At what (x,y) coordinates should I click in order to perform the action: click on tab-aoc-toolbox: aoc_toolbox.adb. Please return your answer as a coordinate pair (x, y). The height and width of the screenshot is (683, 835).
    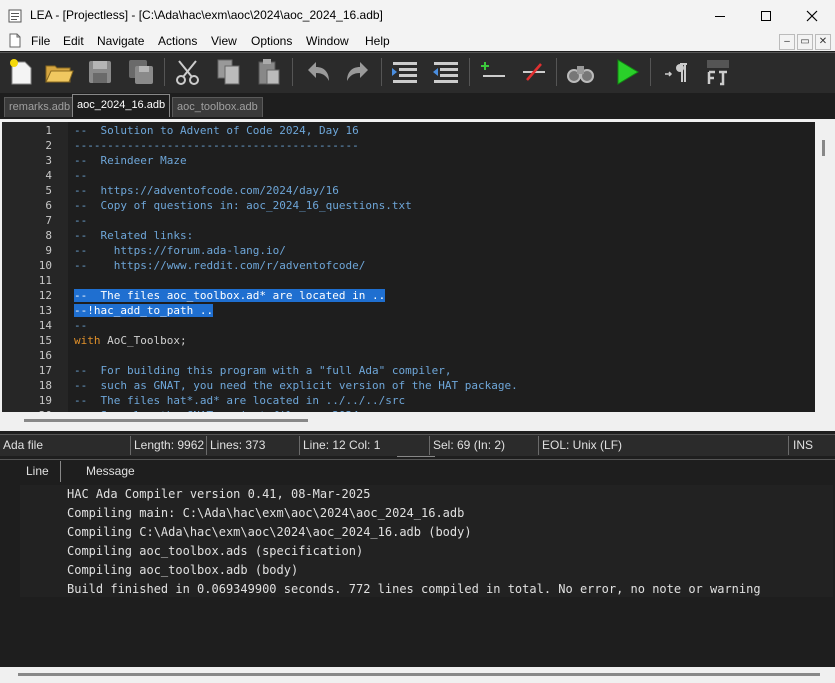
    Looking at the image, I should click on (217, 107).